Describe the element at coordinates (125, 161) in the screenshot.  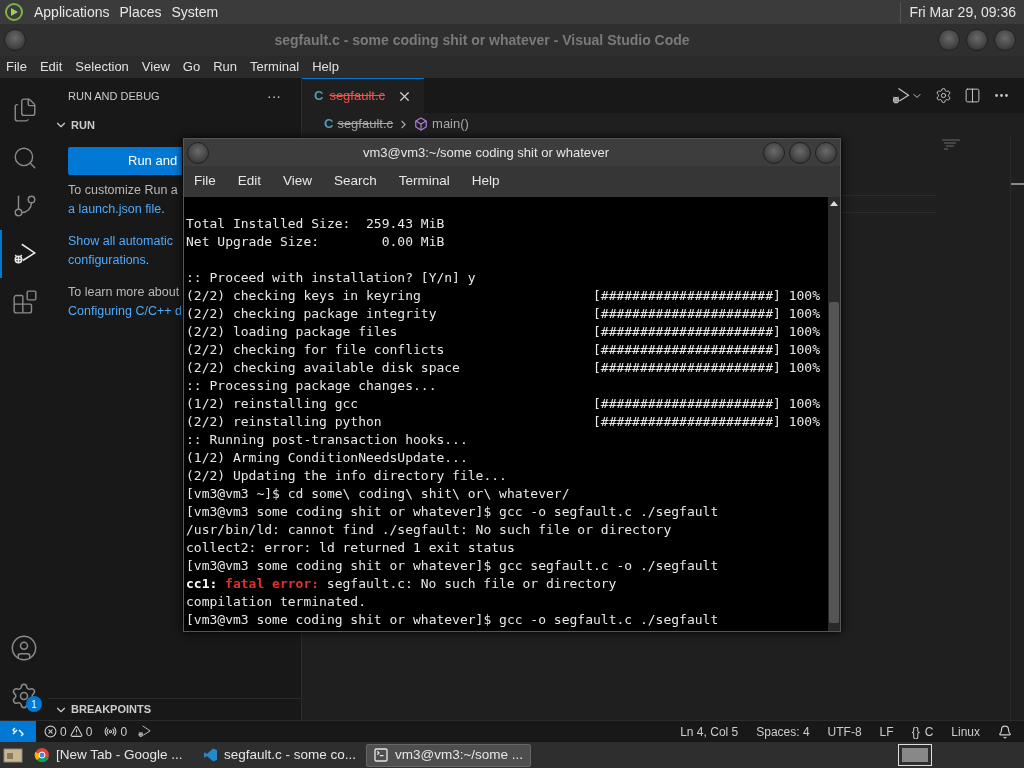
I see `run-and-debug-button: Run and` at that location.